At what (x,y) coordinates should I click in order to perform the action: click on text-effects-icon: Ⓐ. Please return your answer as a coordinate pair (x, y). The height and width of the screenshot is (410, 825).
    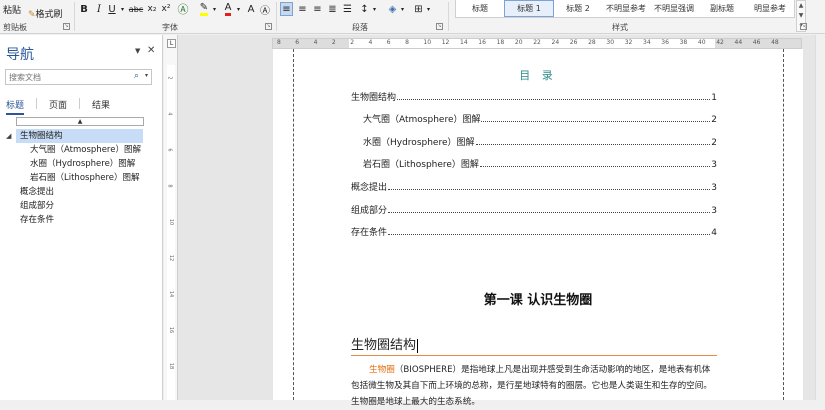
    Looking at the image, I should click on (183, 9).